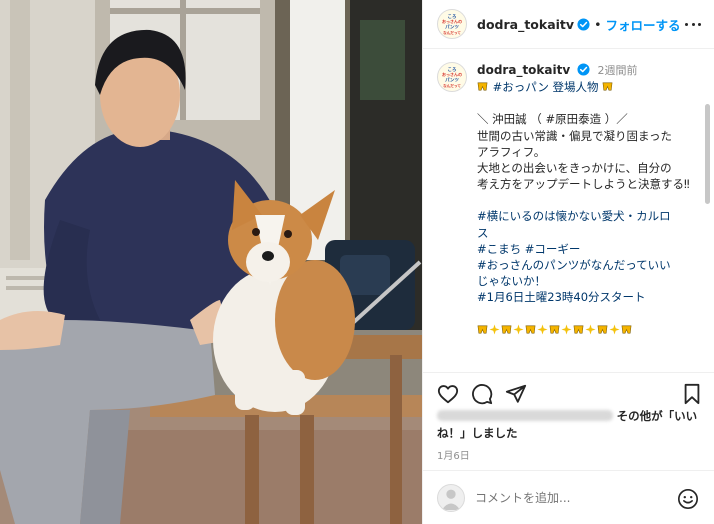 This screenshot has height=524, width=714. What do you see at coordinates (587, 297) in the screenshot?
I see `caption-hashtag-line: #1月6日土曜23時40分スタート` at bounding box center [587, 297].